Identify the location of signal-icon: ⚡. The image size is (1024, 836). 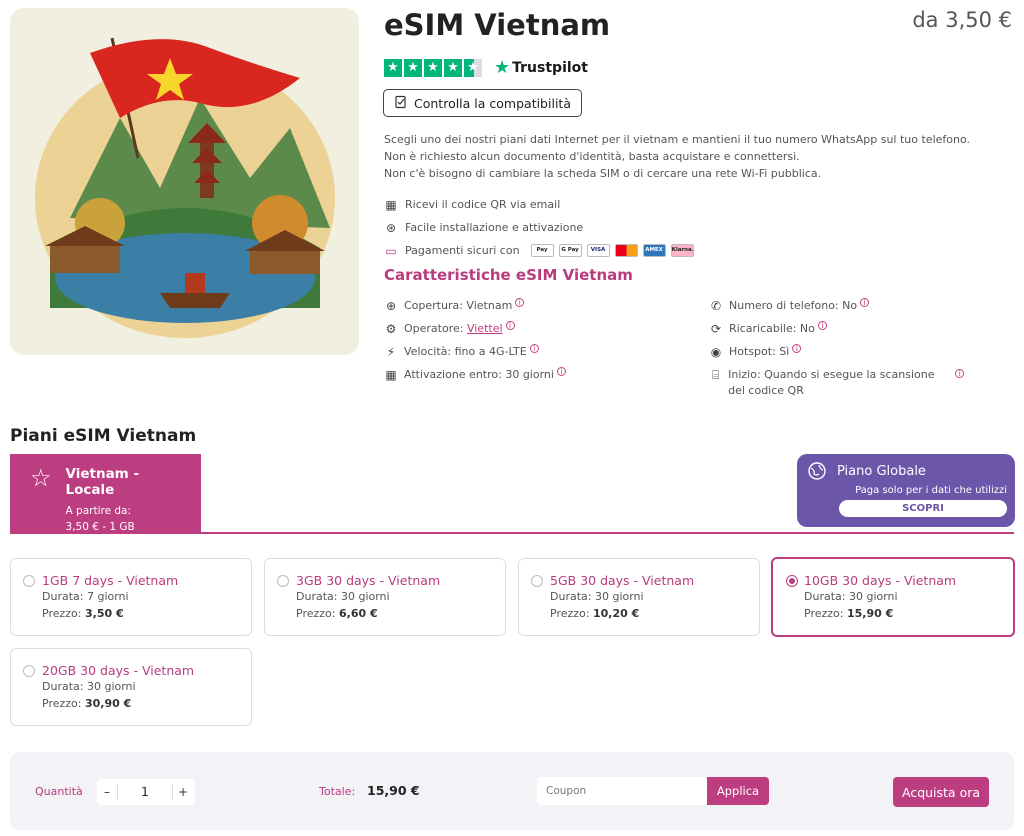
(391, 352).